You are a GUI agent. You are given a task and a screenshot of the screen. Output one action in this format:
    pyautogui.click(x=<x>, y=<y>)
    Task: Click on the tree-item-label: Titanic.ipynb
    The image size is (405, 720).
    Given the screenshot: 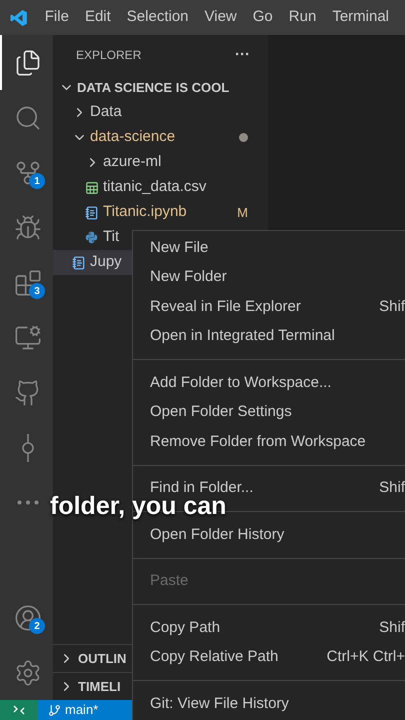 What is the action you would take?
    pyautogui.click(x=145, y=212)
    